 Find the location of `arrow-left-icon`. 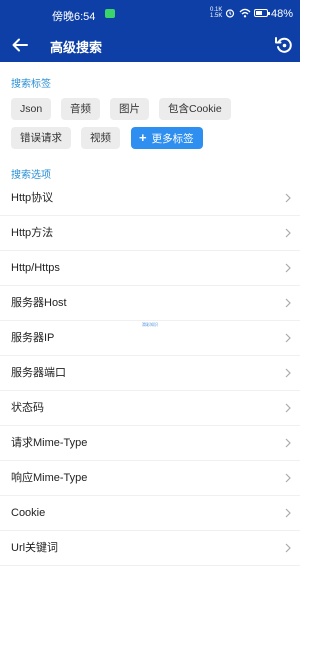

arrow-left-icon is located at coordinates (20, 45).